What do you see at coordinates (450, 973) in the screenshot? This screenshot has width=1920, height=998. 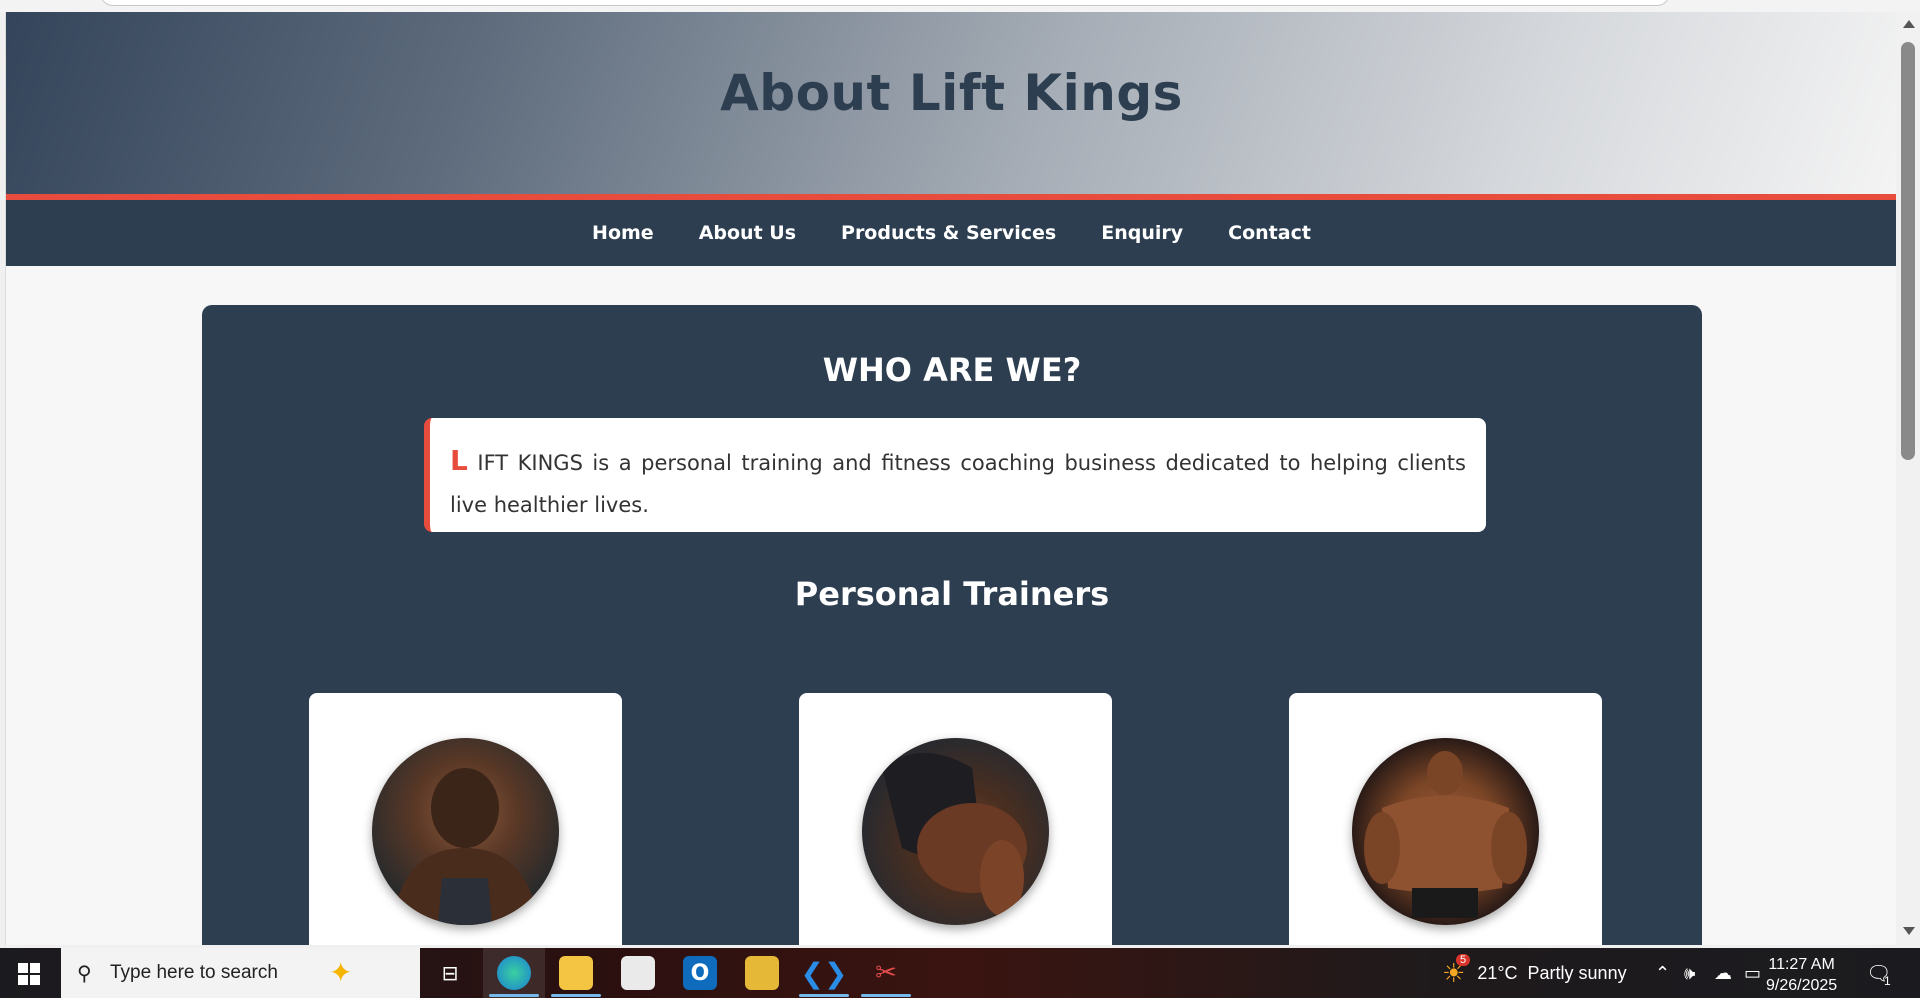 I see `task-view-icon: ⊟` at bounding box center [450, 973].